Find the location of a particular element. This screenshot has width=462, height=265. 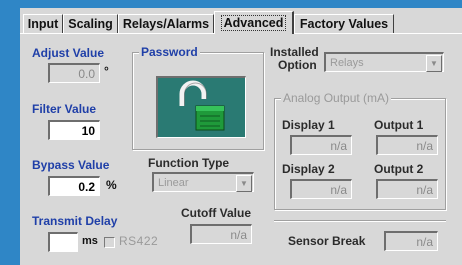

tab-advanced-label: Advanced is located at coordinates (253, 23).